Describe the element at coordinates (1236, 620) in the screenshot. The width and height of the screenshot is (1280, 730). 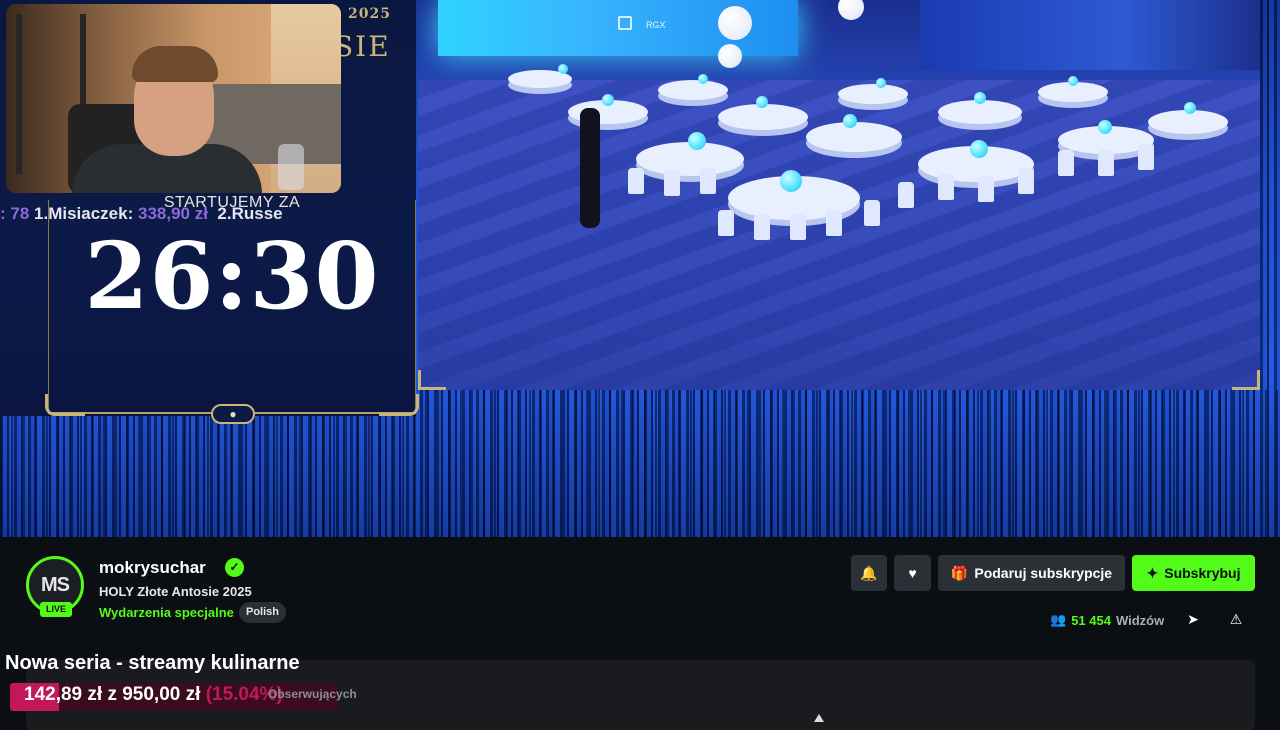
I see `report-warning-icon: ⚠` at that location.